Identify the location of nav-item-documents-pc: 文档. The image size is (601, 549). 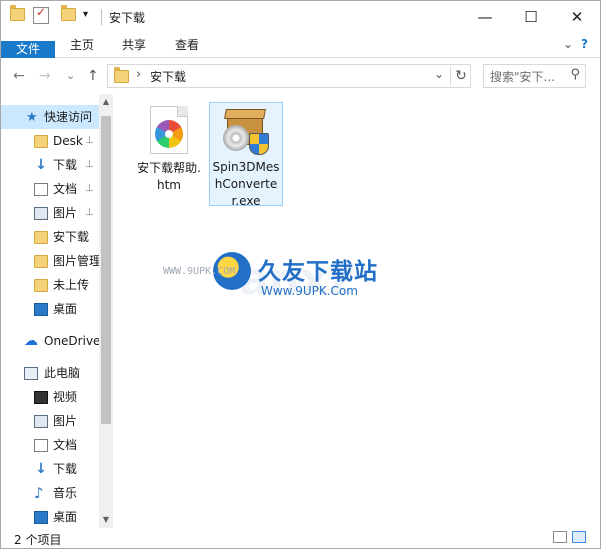
(50, 445).